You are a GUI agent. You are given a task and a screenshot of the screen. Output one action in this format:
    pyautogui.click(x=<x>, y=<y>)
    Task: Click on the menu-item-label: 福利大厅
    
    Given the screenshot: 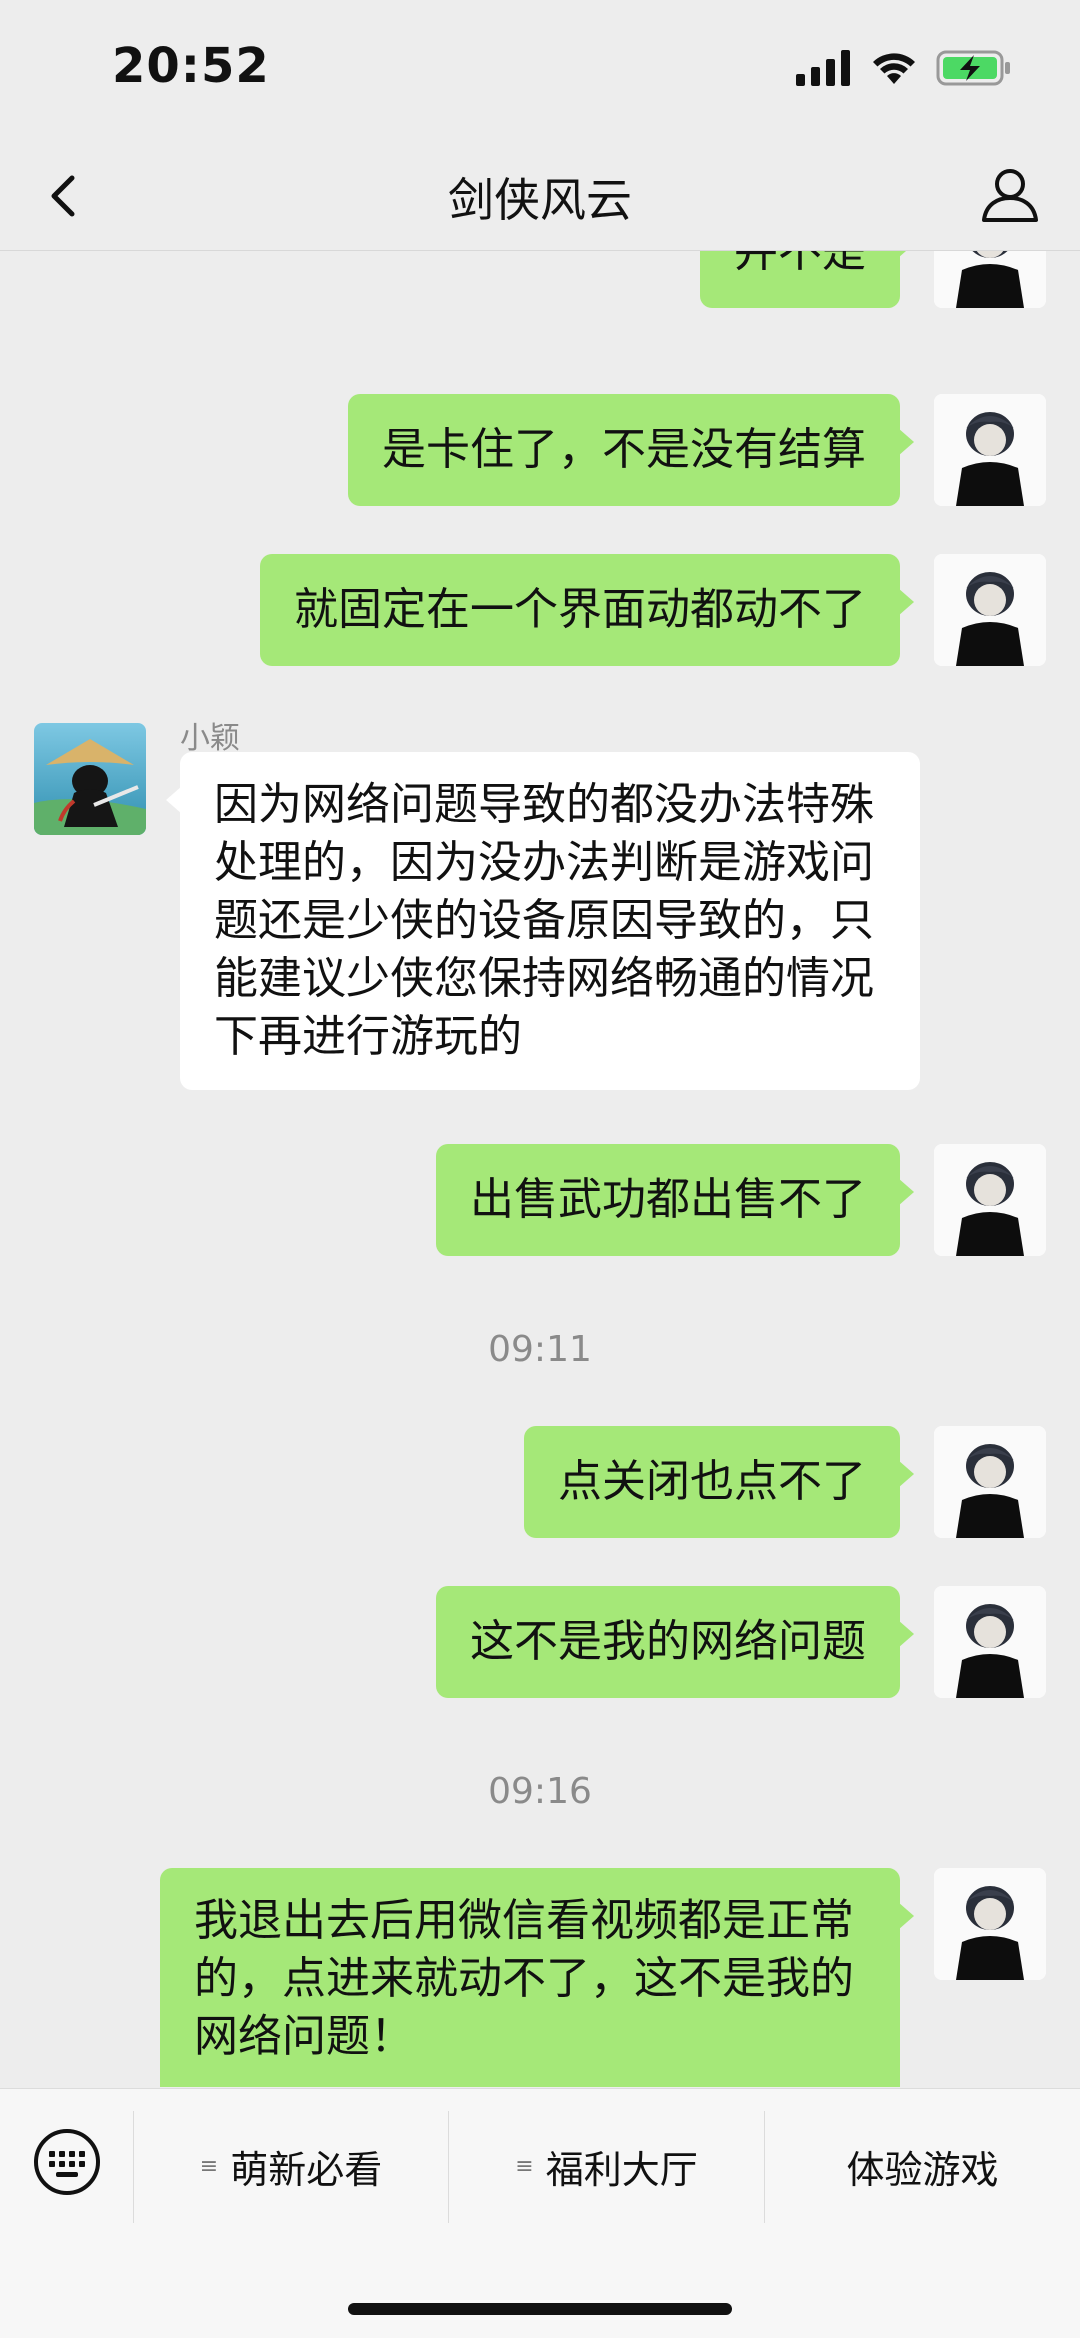 What is the action you would take?
    pyautogui.click(x=621, y=2169)
    